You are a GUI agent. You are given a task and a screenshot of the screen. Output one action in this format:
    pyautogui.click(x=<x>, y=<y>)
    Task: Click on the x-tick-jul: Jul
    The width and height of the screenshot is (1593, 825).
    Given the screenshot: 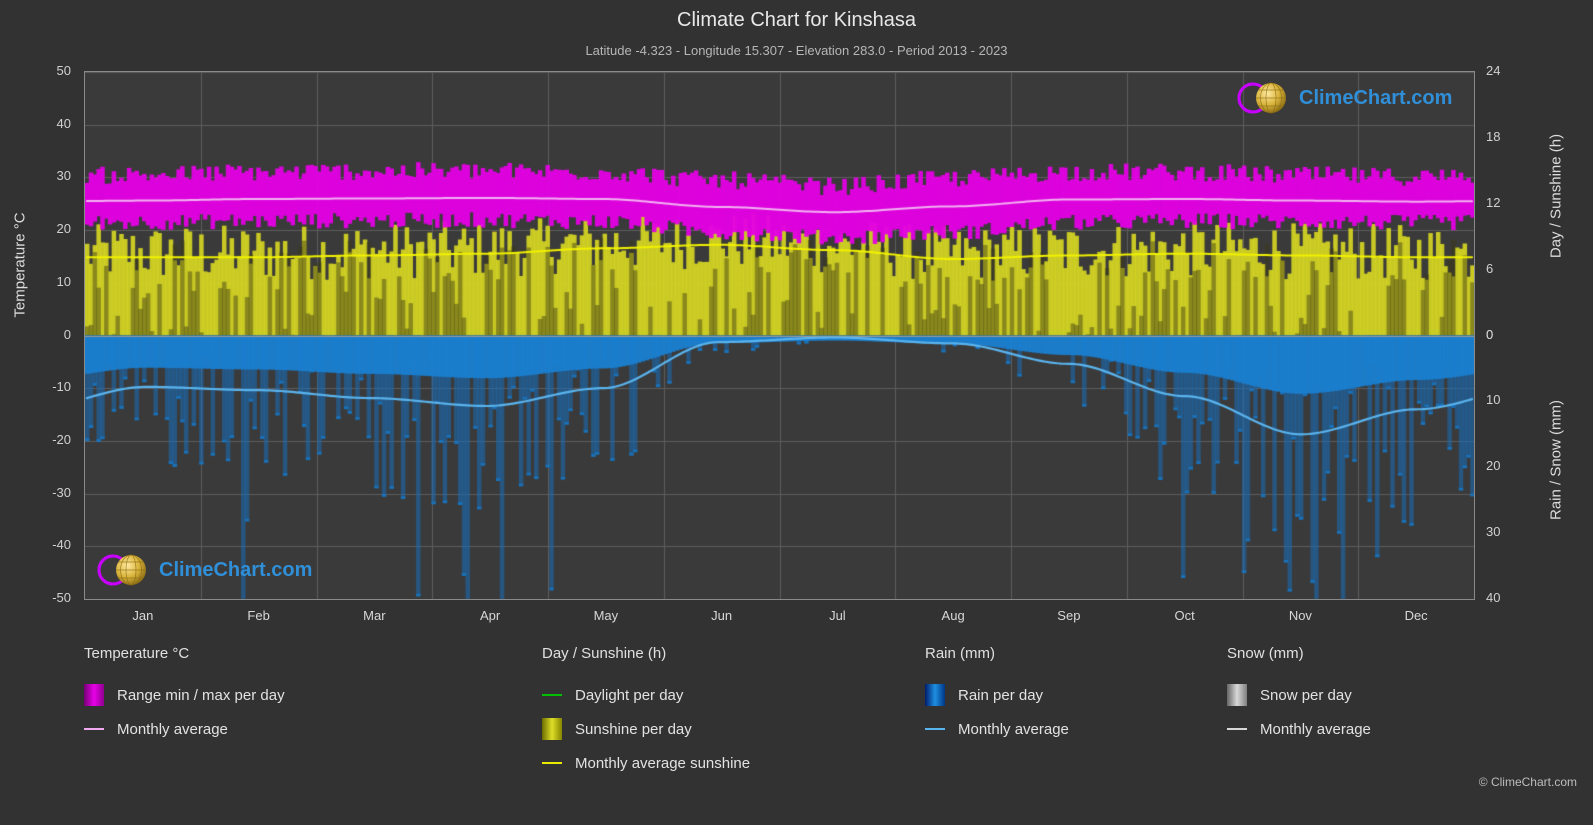 What is the action you would take?
    pyautogui.click(x=837, y=615)
    